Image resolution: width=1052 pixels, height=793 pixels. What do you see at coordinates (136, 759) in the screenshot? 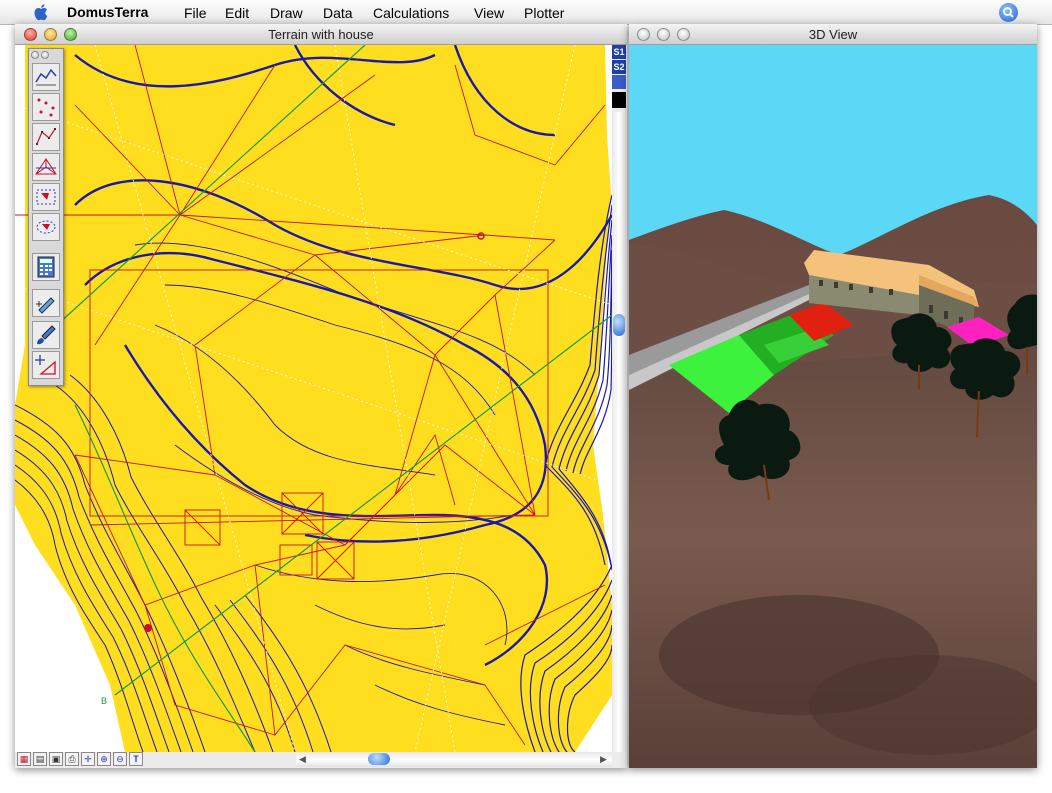
I see `text-icon: T` at bounding box center [136, 759].